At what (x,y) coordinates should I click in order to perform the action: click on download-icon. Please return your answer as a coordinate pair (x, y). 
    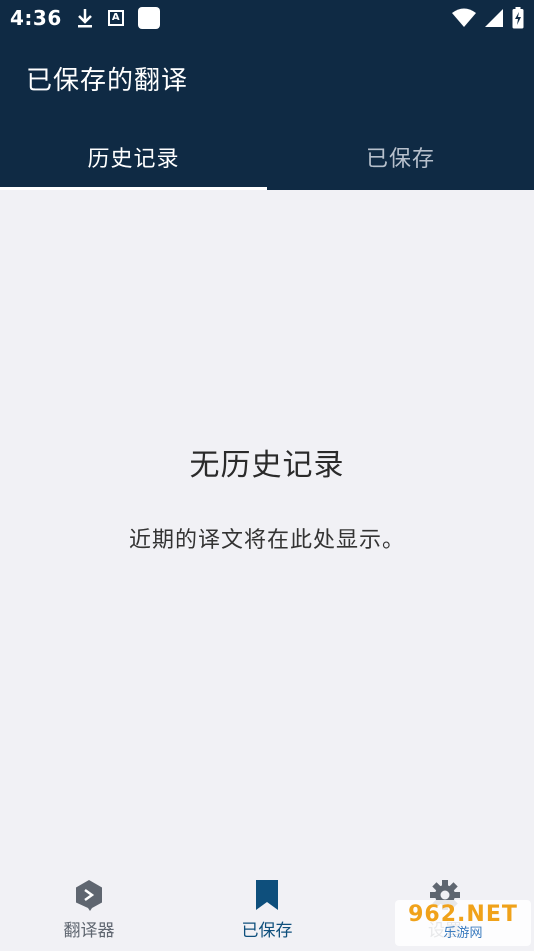
    Looking at the image, I should click on (84, 18).